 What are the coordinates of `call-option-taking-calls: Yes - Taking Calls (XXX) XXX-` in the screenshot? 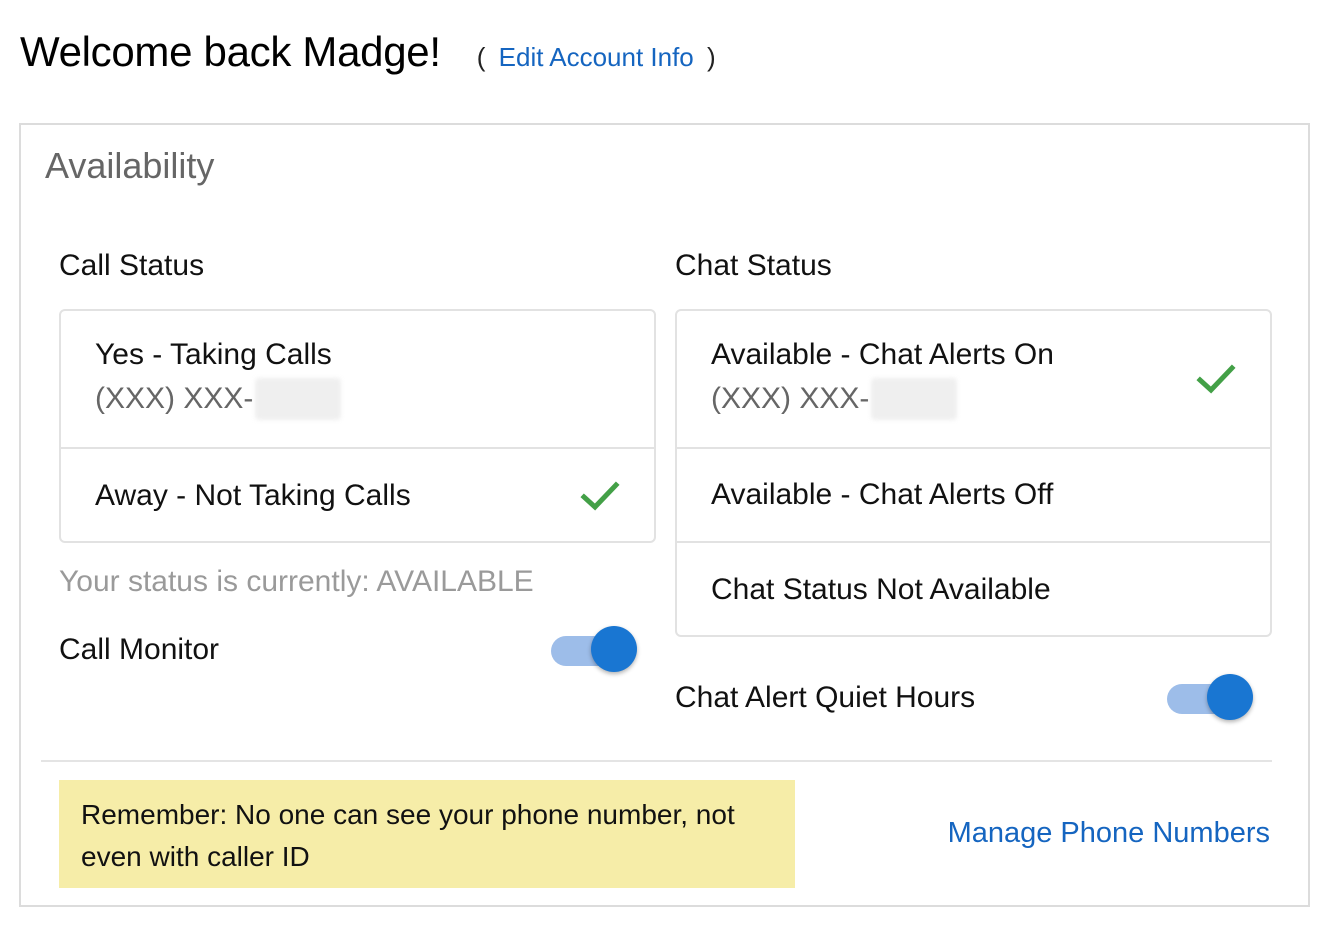 It's located at (357, 380).